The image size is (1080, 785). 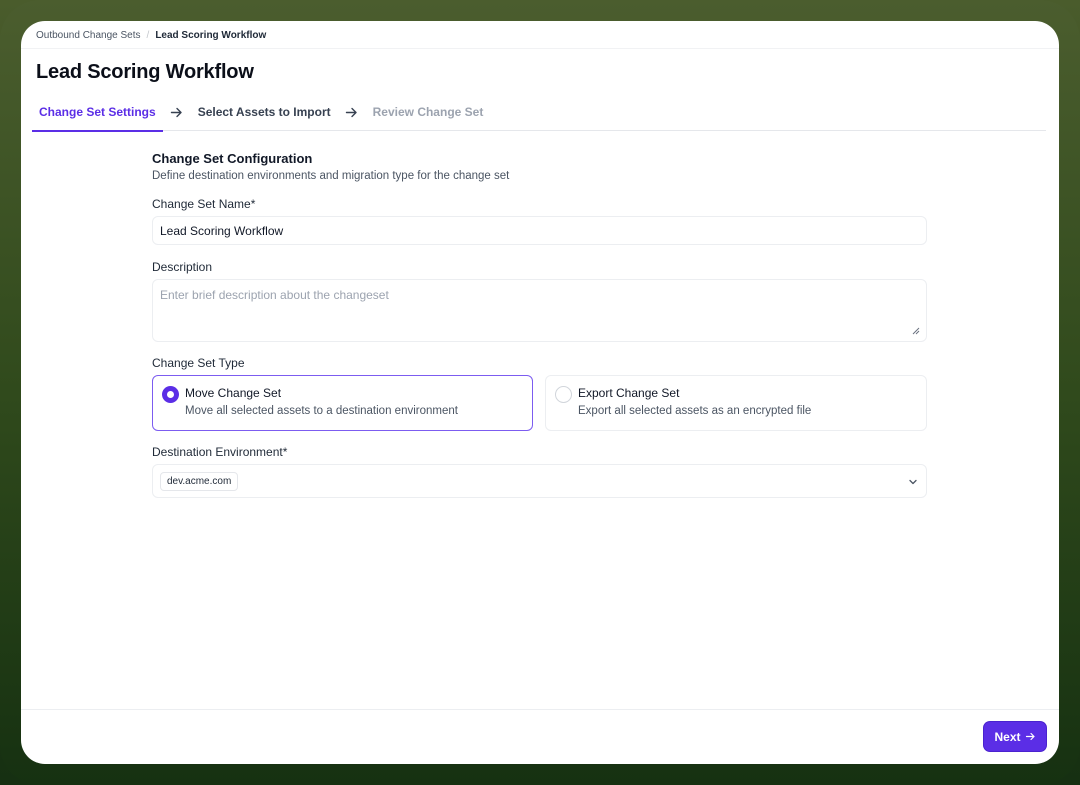 I want to click on radio-move, so click(x=170, y=394).